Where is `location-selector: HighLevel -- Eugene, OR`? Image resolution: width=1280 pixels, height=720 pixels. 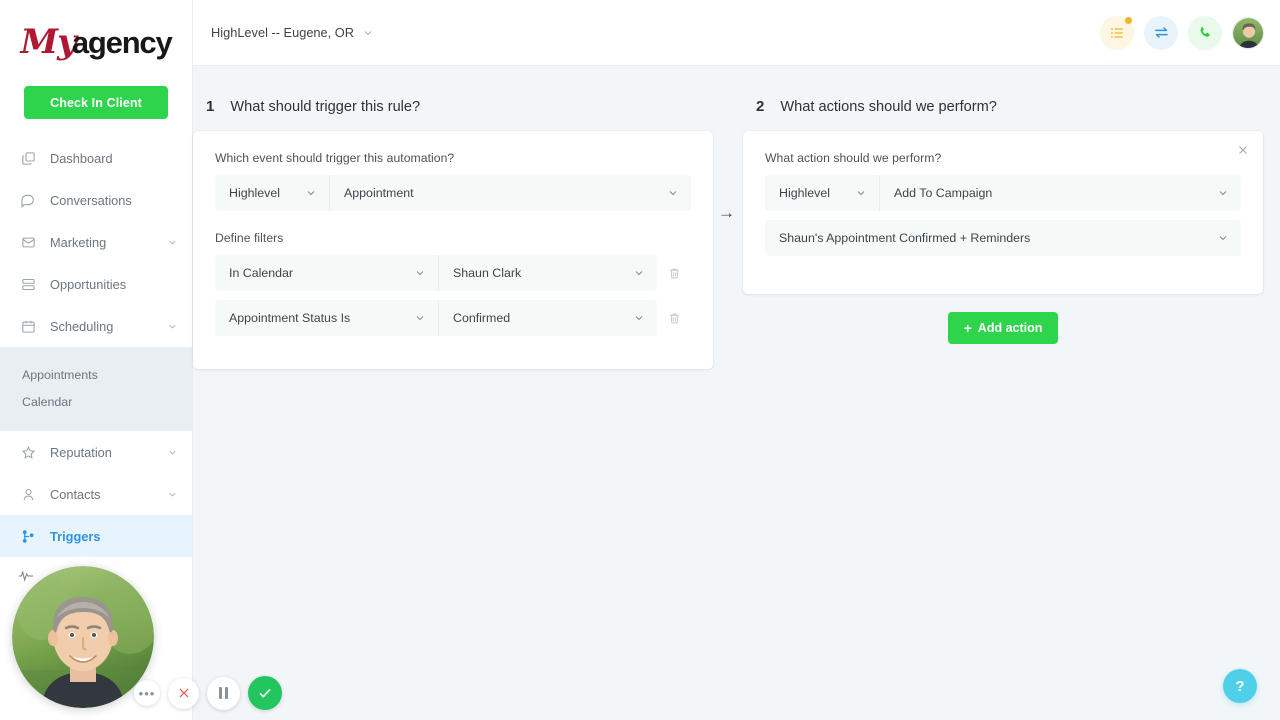
location-selector: HighLevel -- Eugene, OR is located at coordinates (292, 32).